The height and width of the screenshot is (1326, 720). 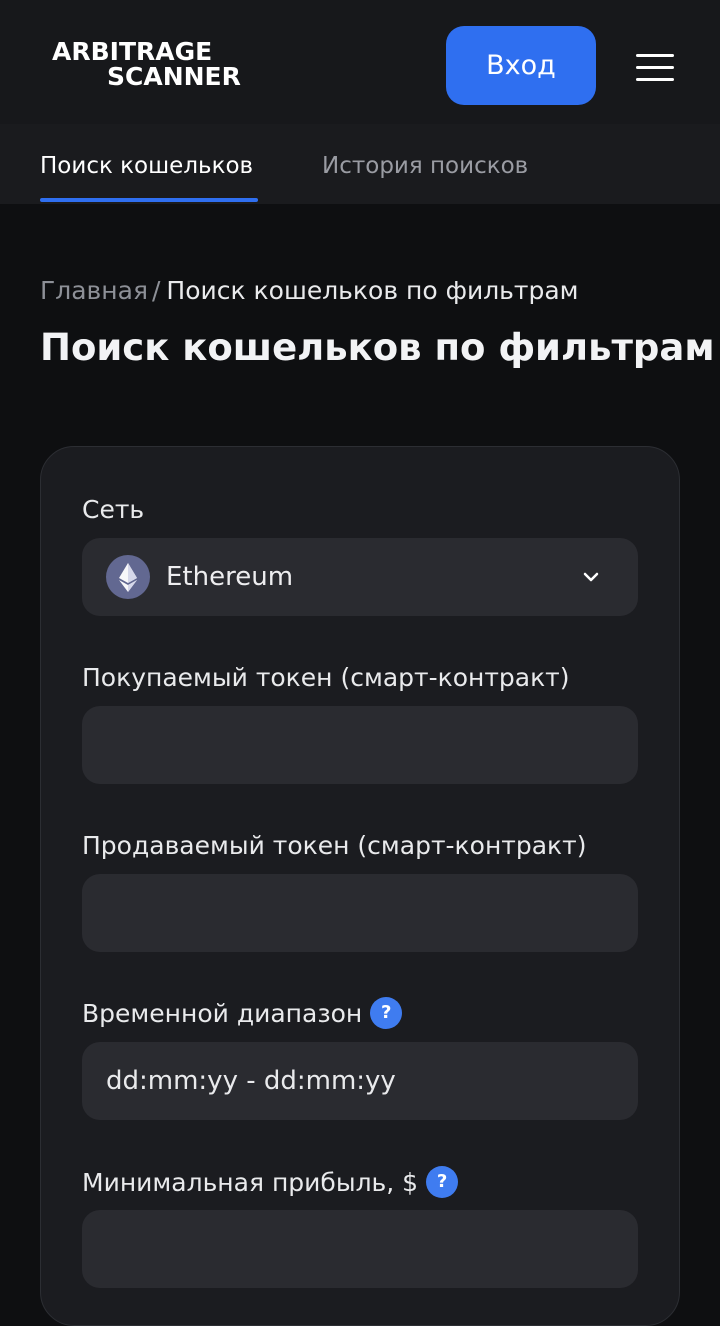 What do you see at coordinates (360, 62) in the screenshot?
I see `top-header: ARBITRAGE SCANNER Вход` at bounding box center [360, 62].